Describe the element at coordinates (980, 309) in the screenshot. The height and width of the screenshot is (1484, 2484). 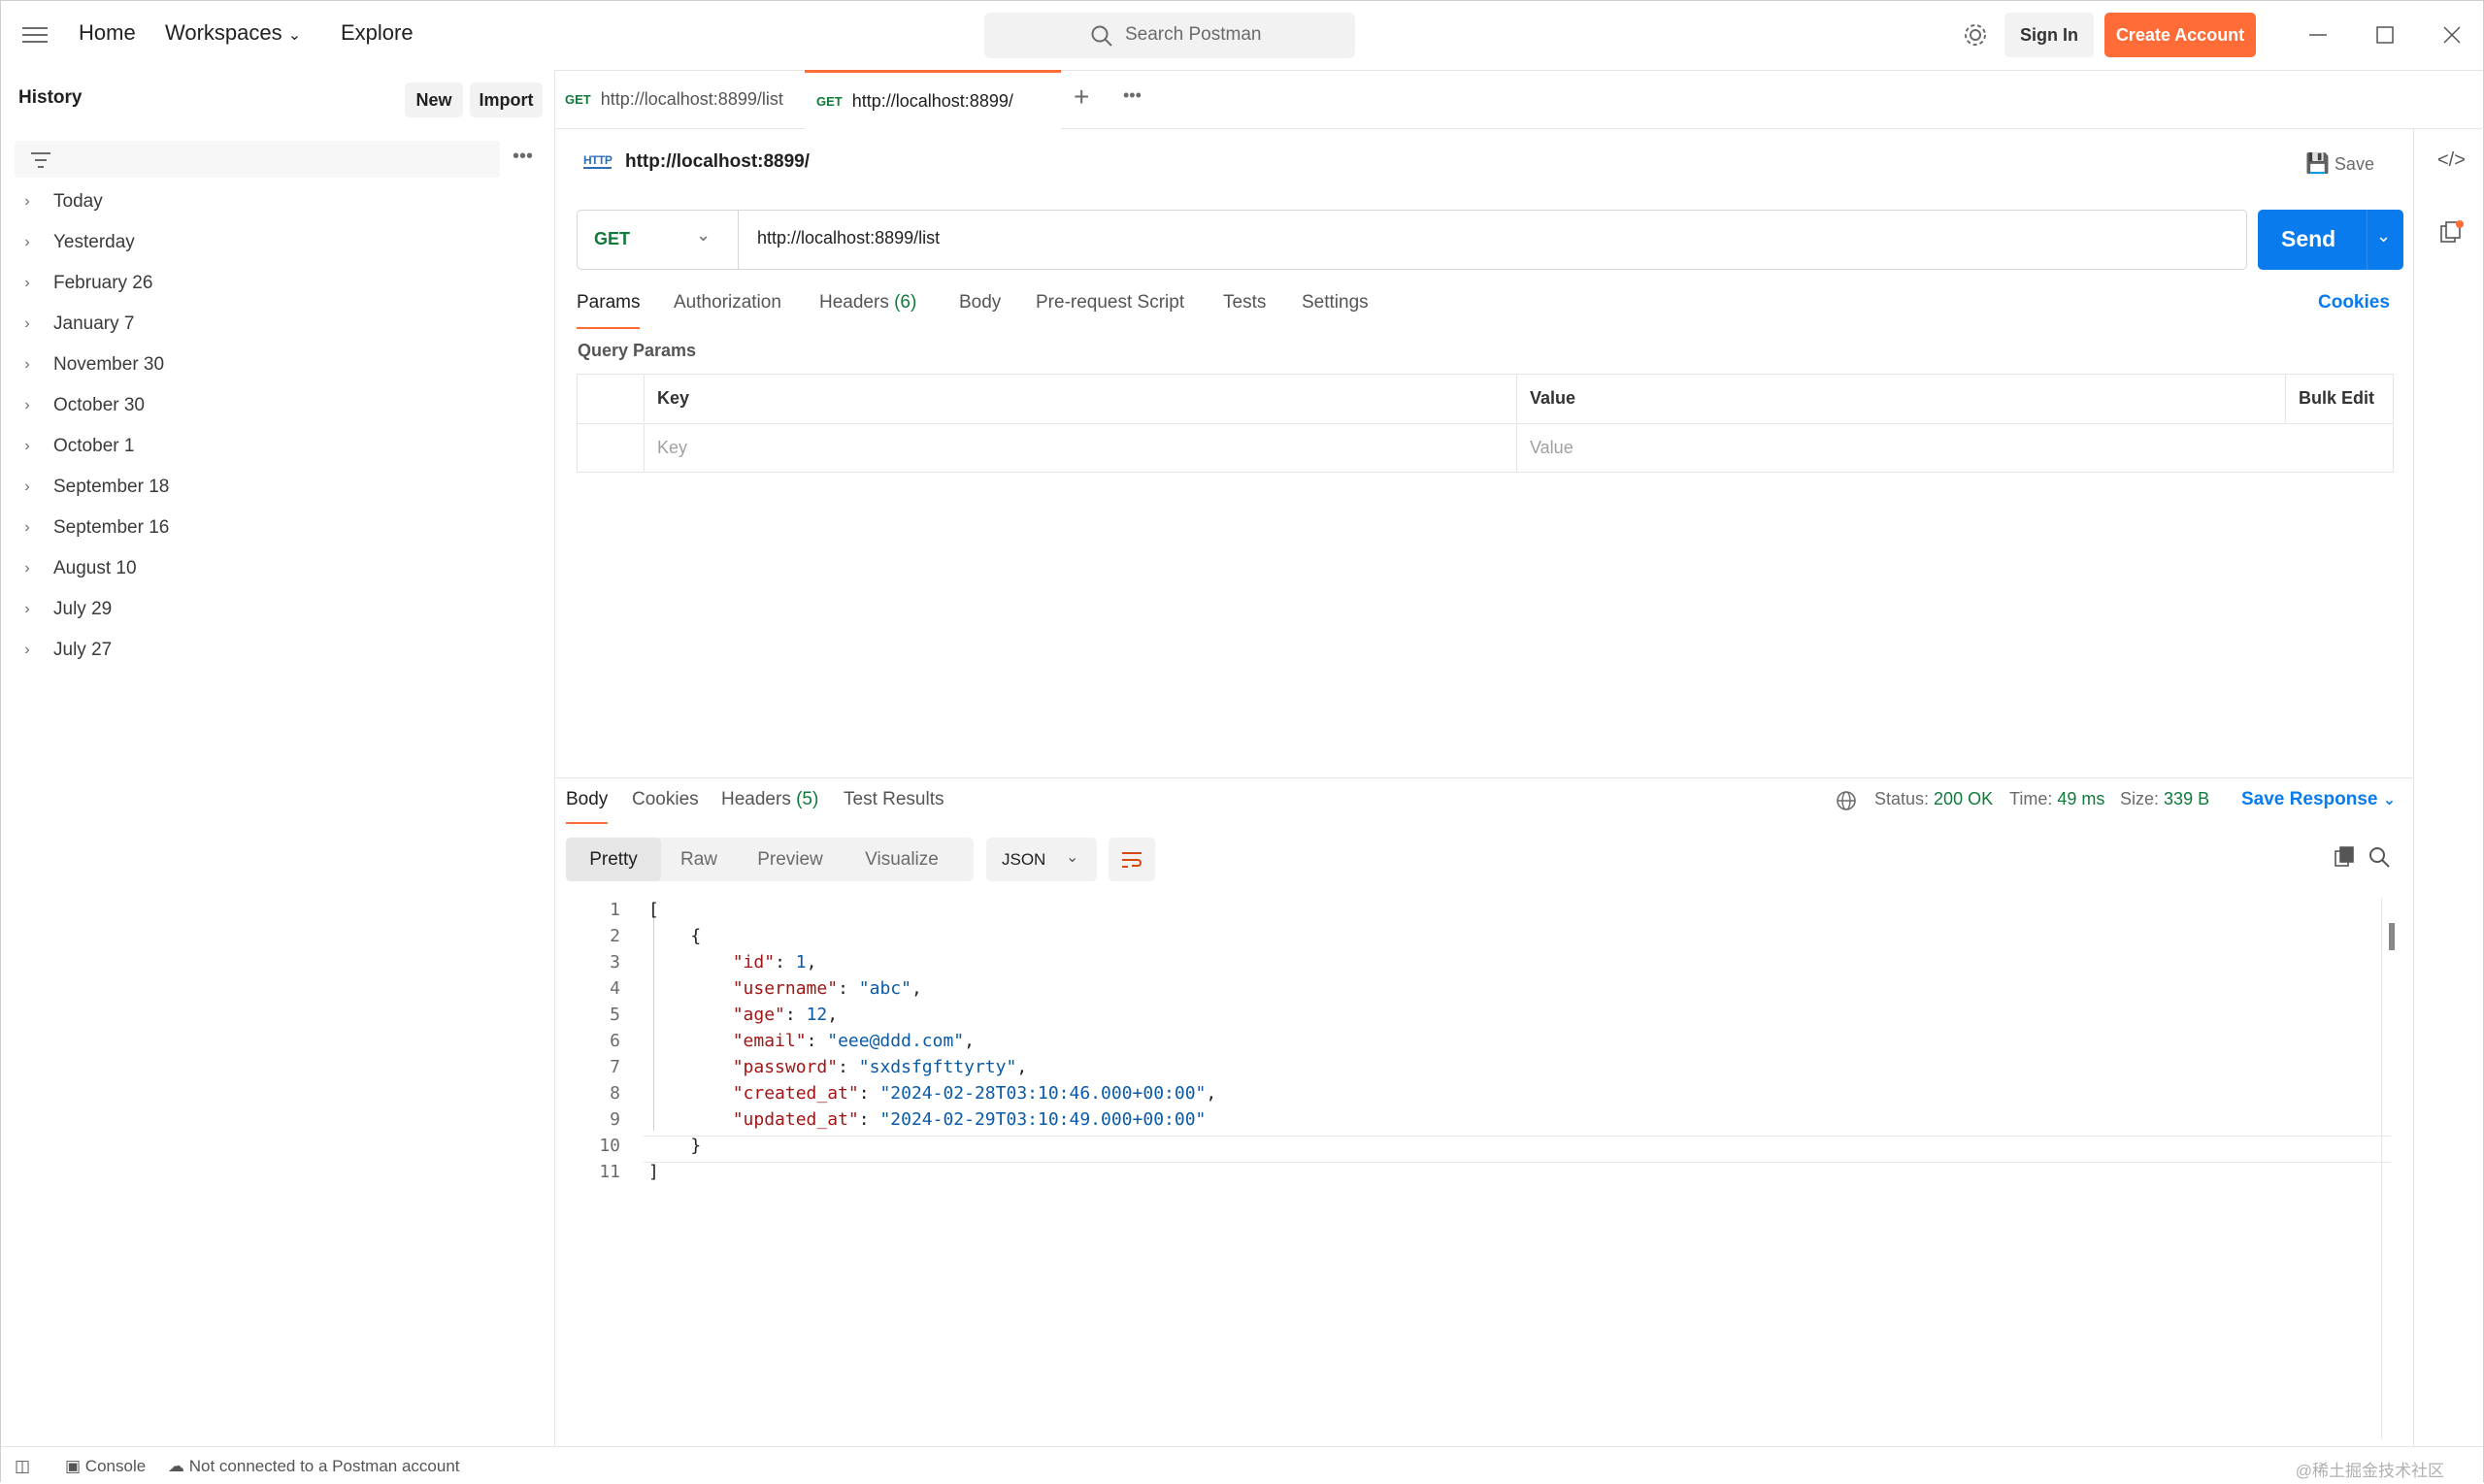
I see `tab-body: Body` at that location.